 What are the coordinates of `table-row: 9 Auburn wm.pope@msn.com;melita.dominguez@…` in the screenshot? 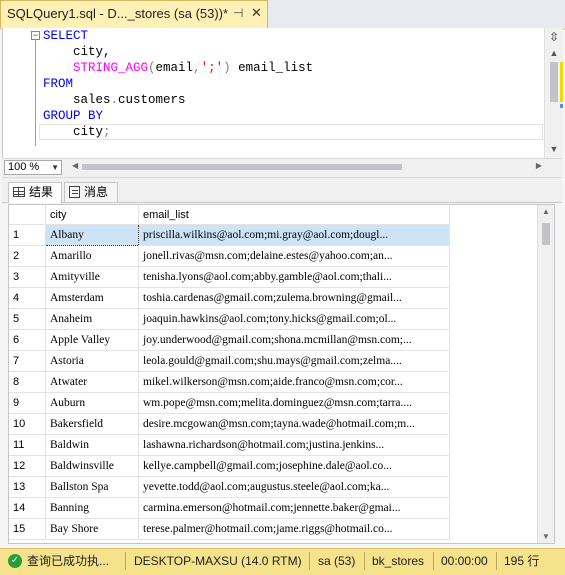 It's located at (229, 403).